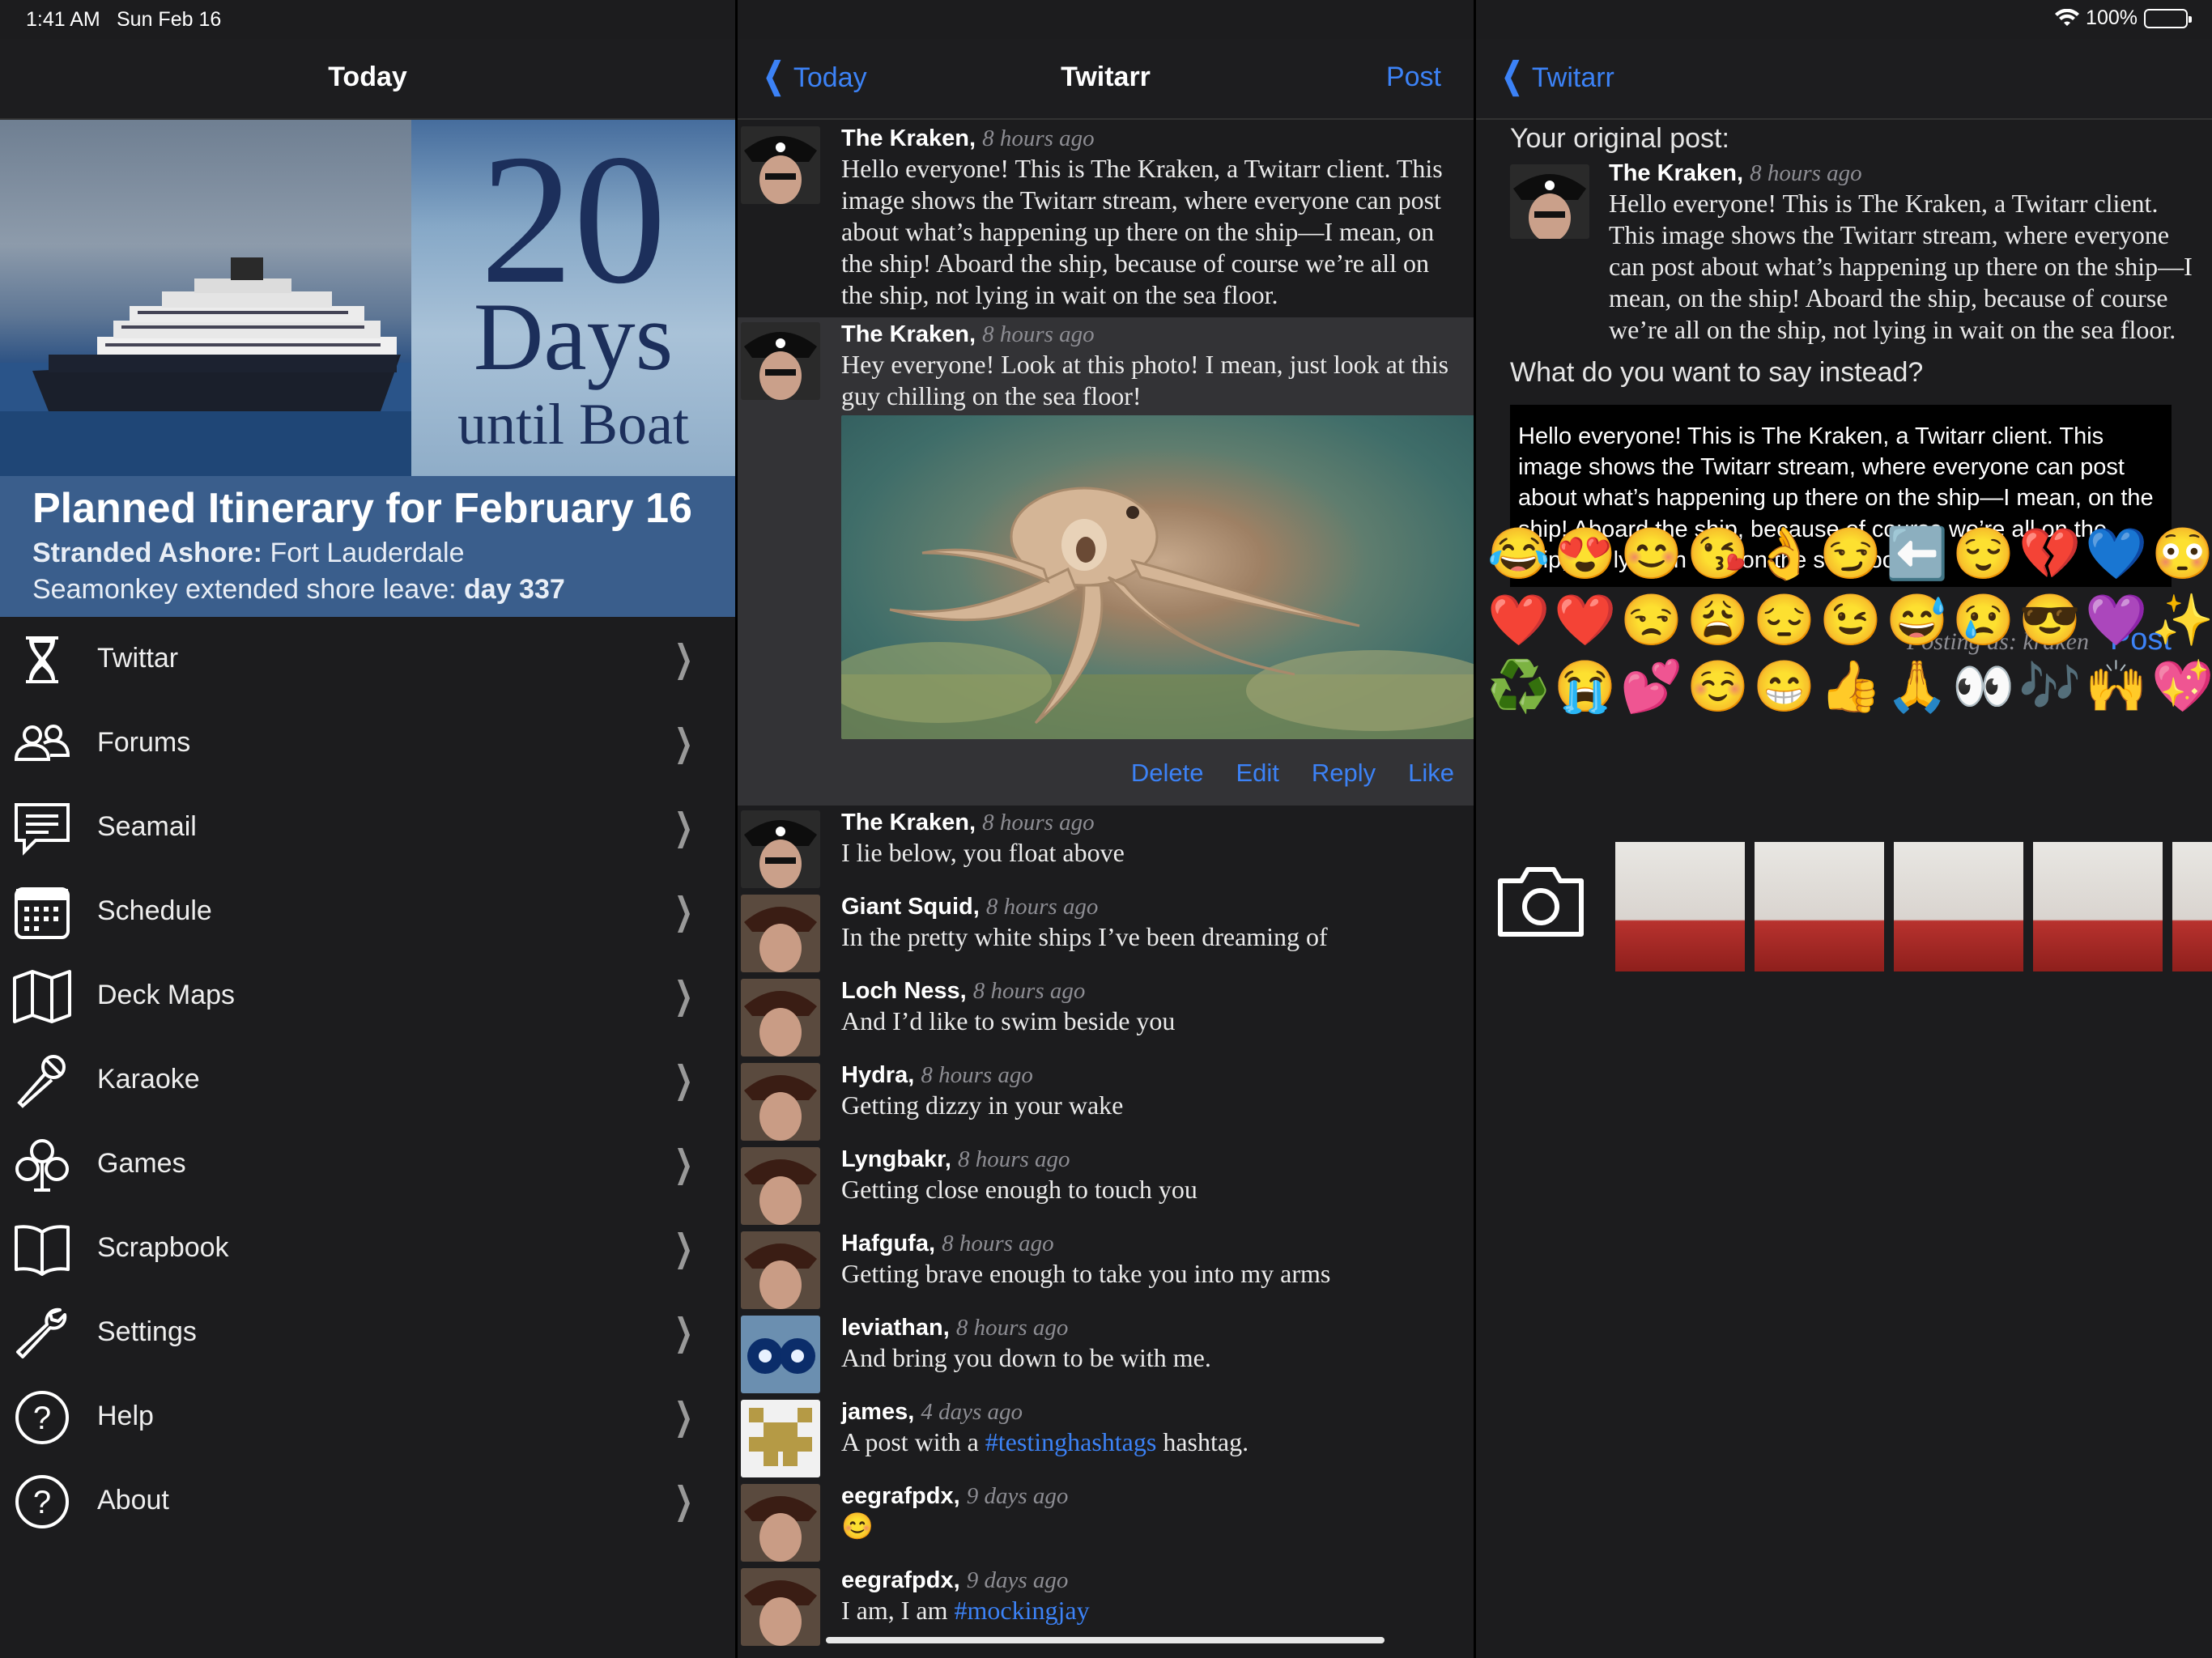  I want to click on menu-item-scrapbook: Scrapbook ❯, so click(368, 1248).